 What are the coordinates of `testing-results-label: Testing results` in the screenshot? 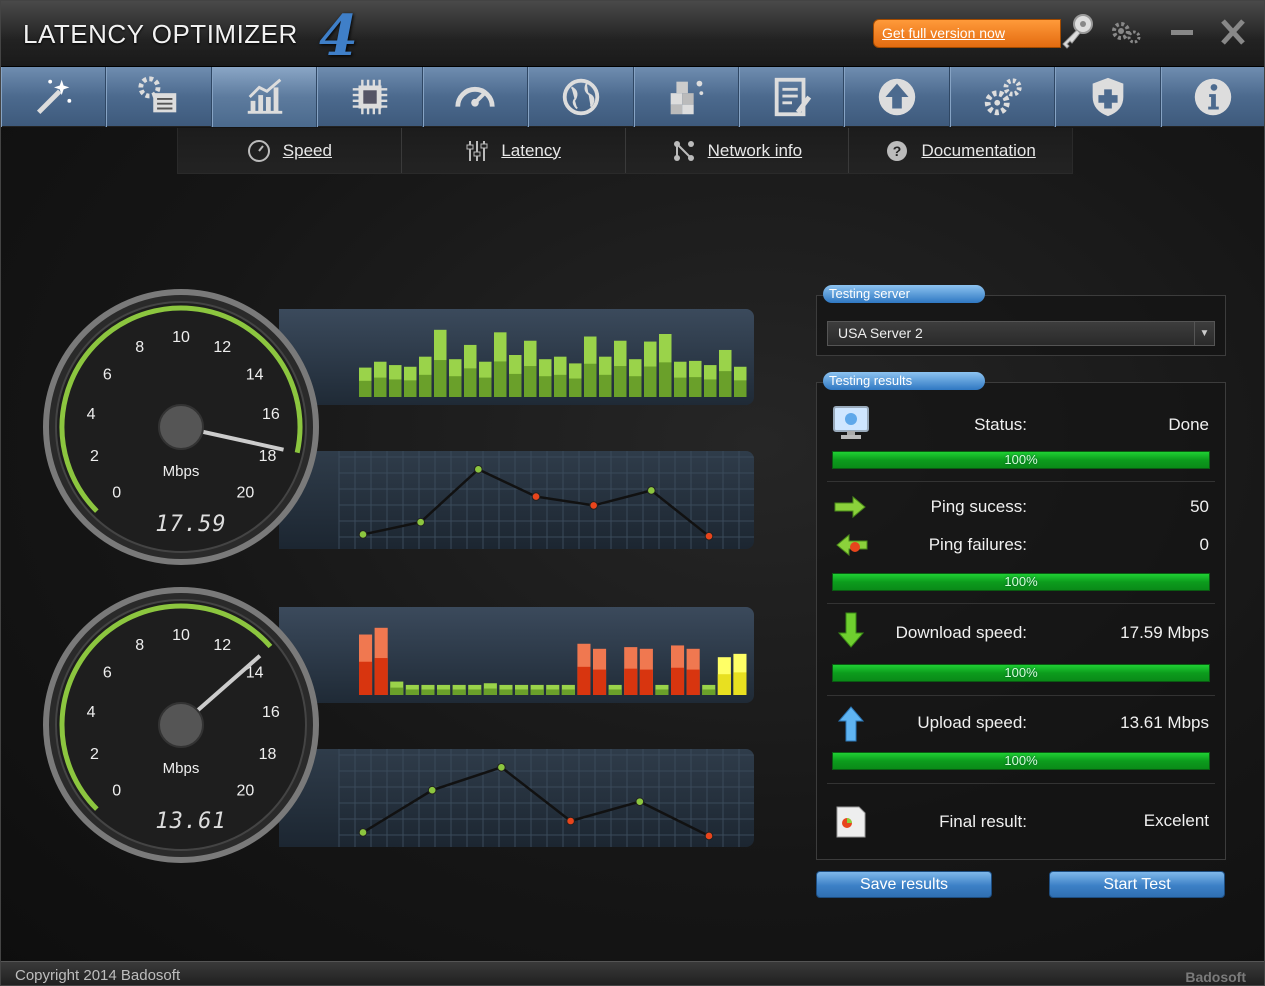 It's located at (904, 381).